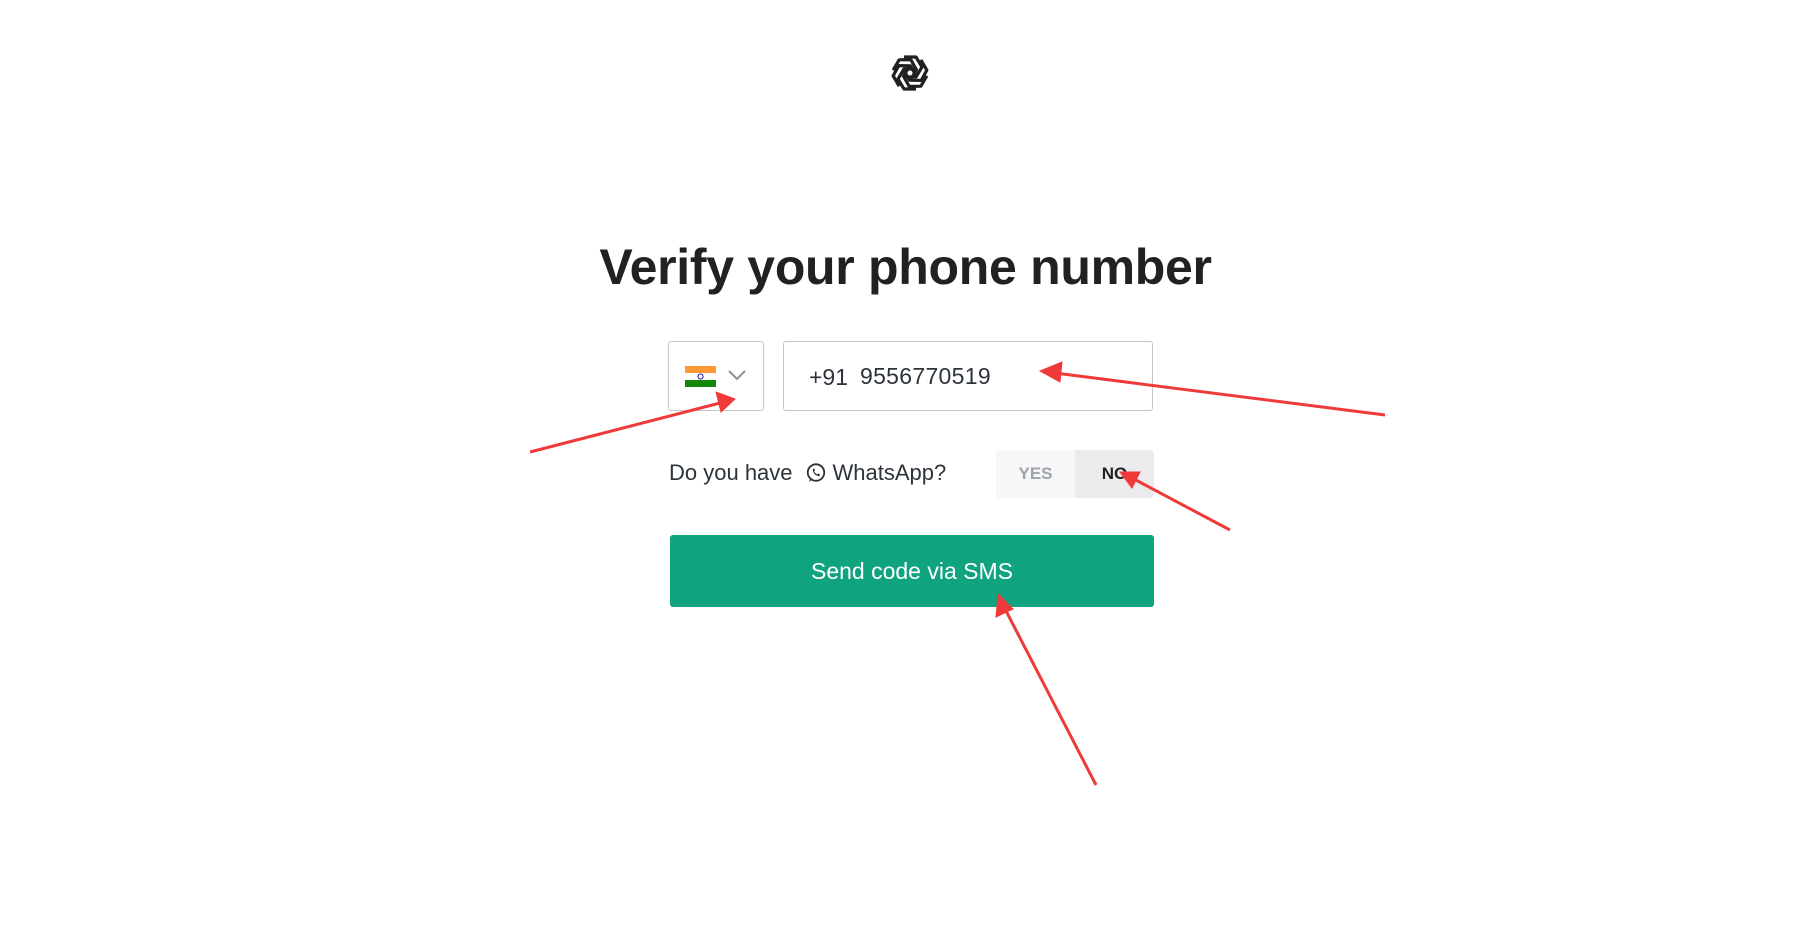 Image resolution: width=1811 pixels, height=945 pixels. I want to click on whatsapp-question-prefix: Do you have, so click(731, 472).